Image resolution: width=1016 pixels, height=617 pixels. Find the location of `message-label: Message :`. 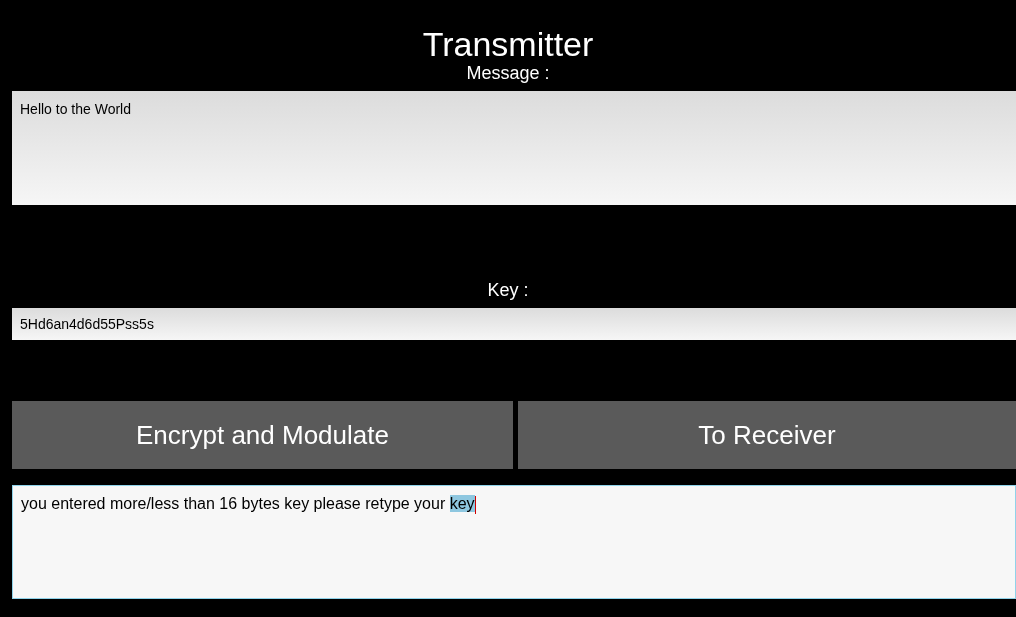

message-label: Message : is located at coordinates (508, 73).